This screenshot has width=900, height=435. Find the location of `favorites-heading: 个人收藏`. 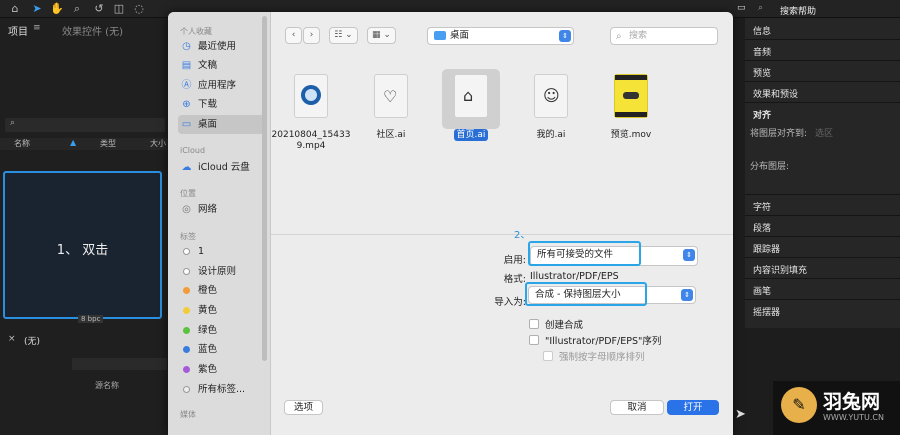

favorites-heading: 个人收藏 is located at coordinates (196, 31).